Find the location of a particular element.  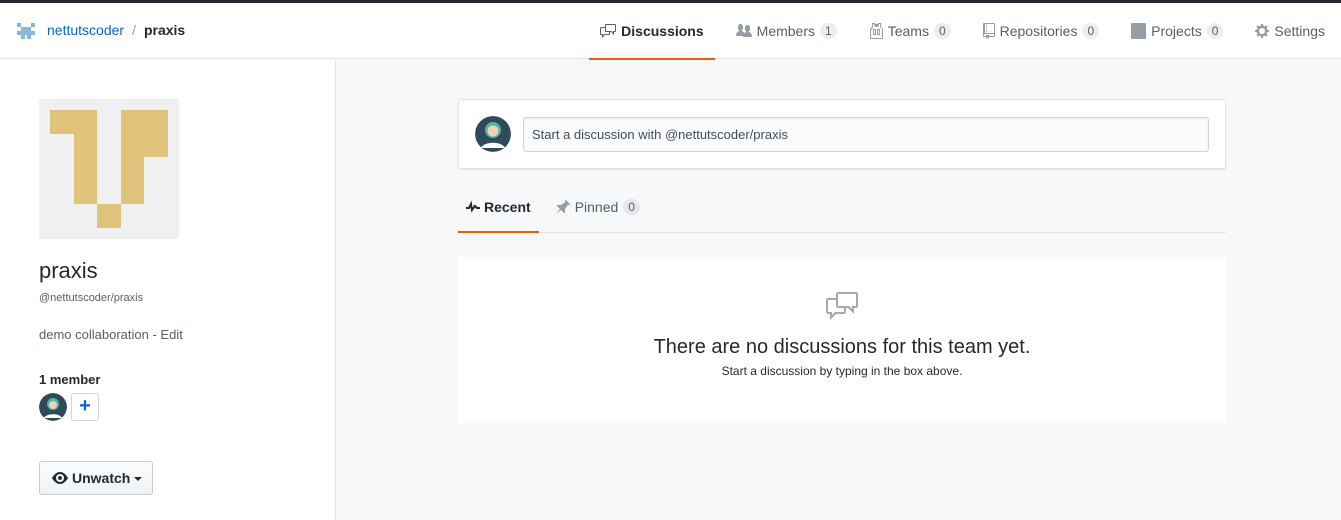

teams-counter: 0 is located at coordinates (942, 31).